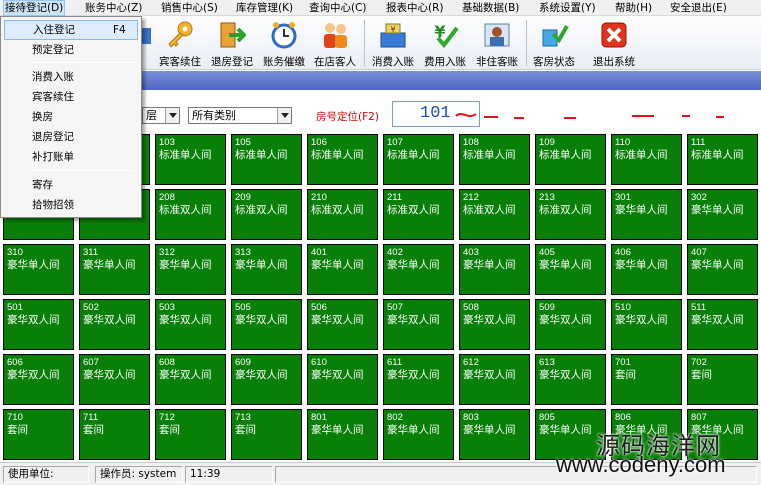  I want to click on room-tile: 701 套间, so click(646, 379).